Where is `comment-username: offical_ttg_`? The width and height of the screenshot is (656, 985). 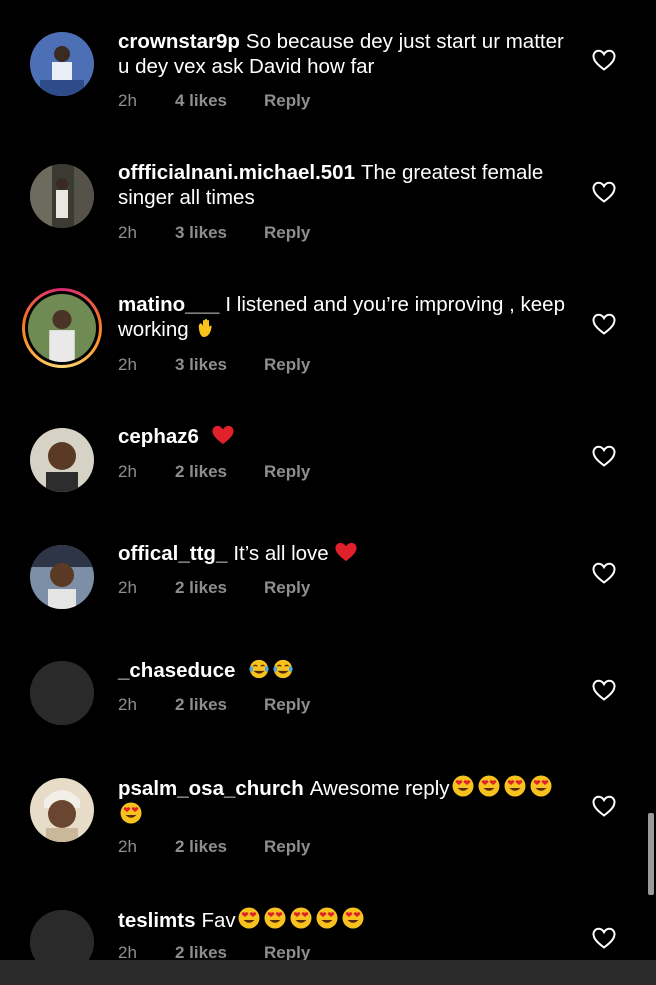
comment-username: offical_ttg_ is located at coordinates (172, 553).